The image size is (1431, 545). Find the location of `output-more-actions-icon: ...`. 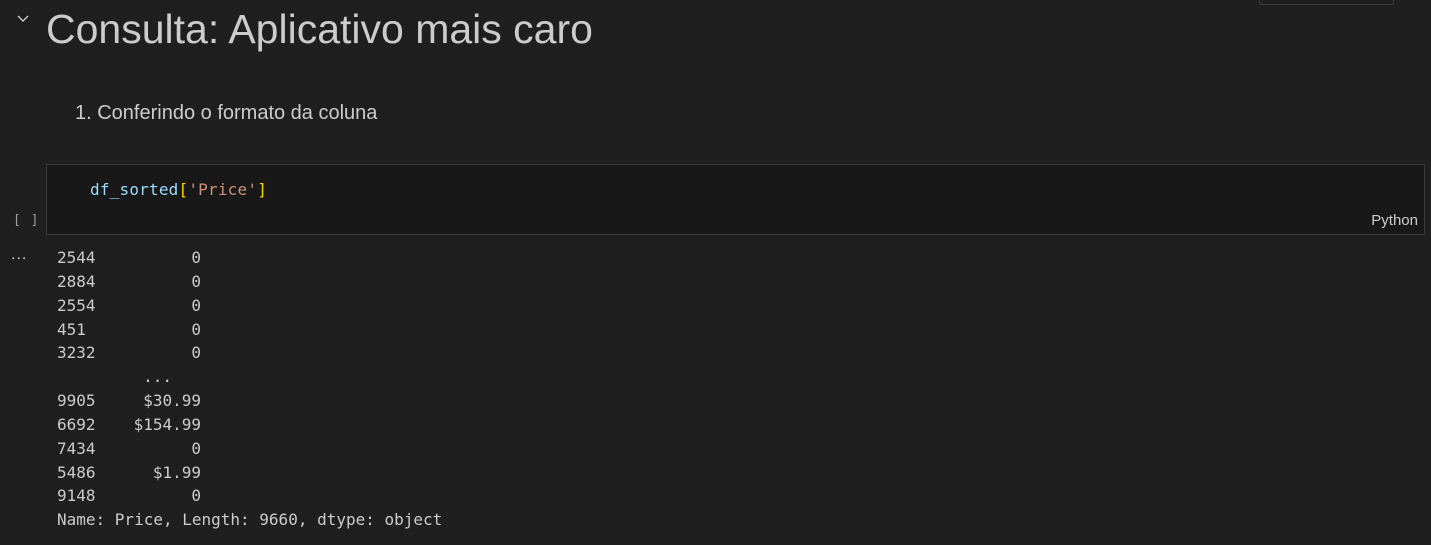

output-more-actions-icon: ... is located at coordinates (19, 255).